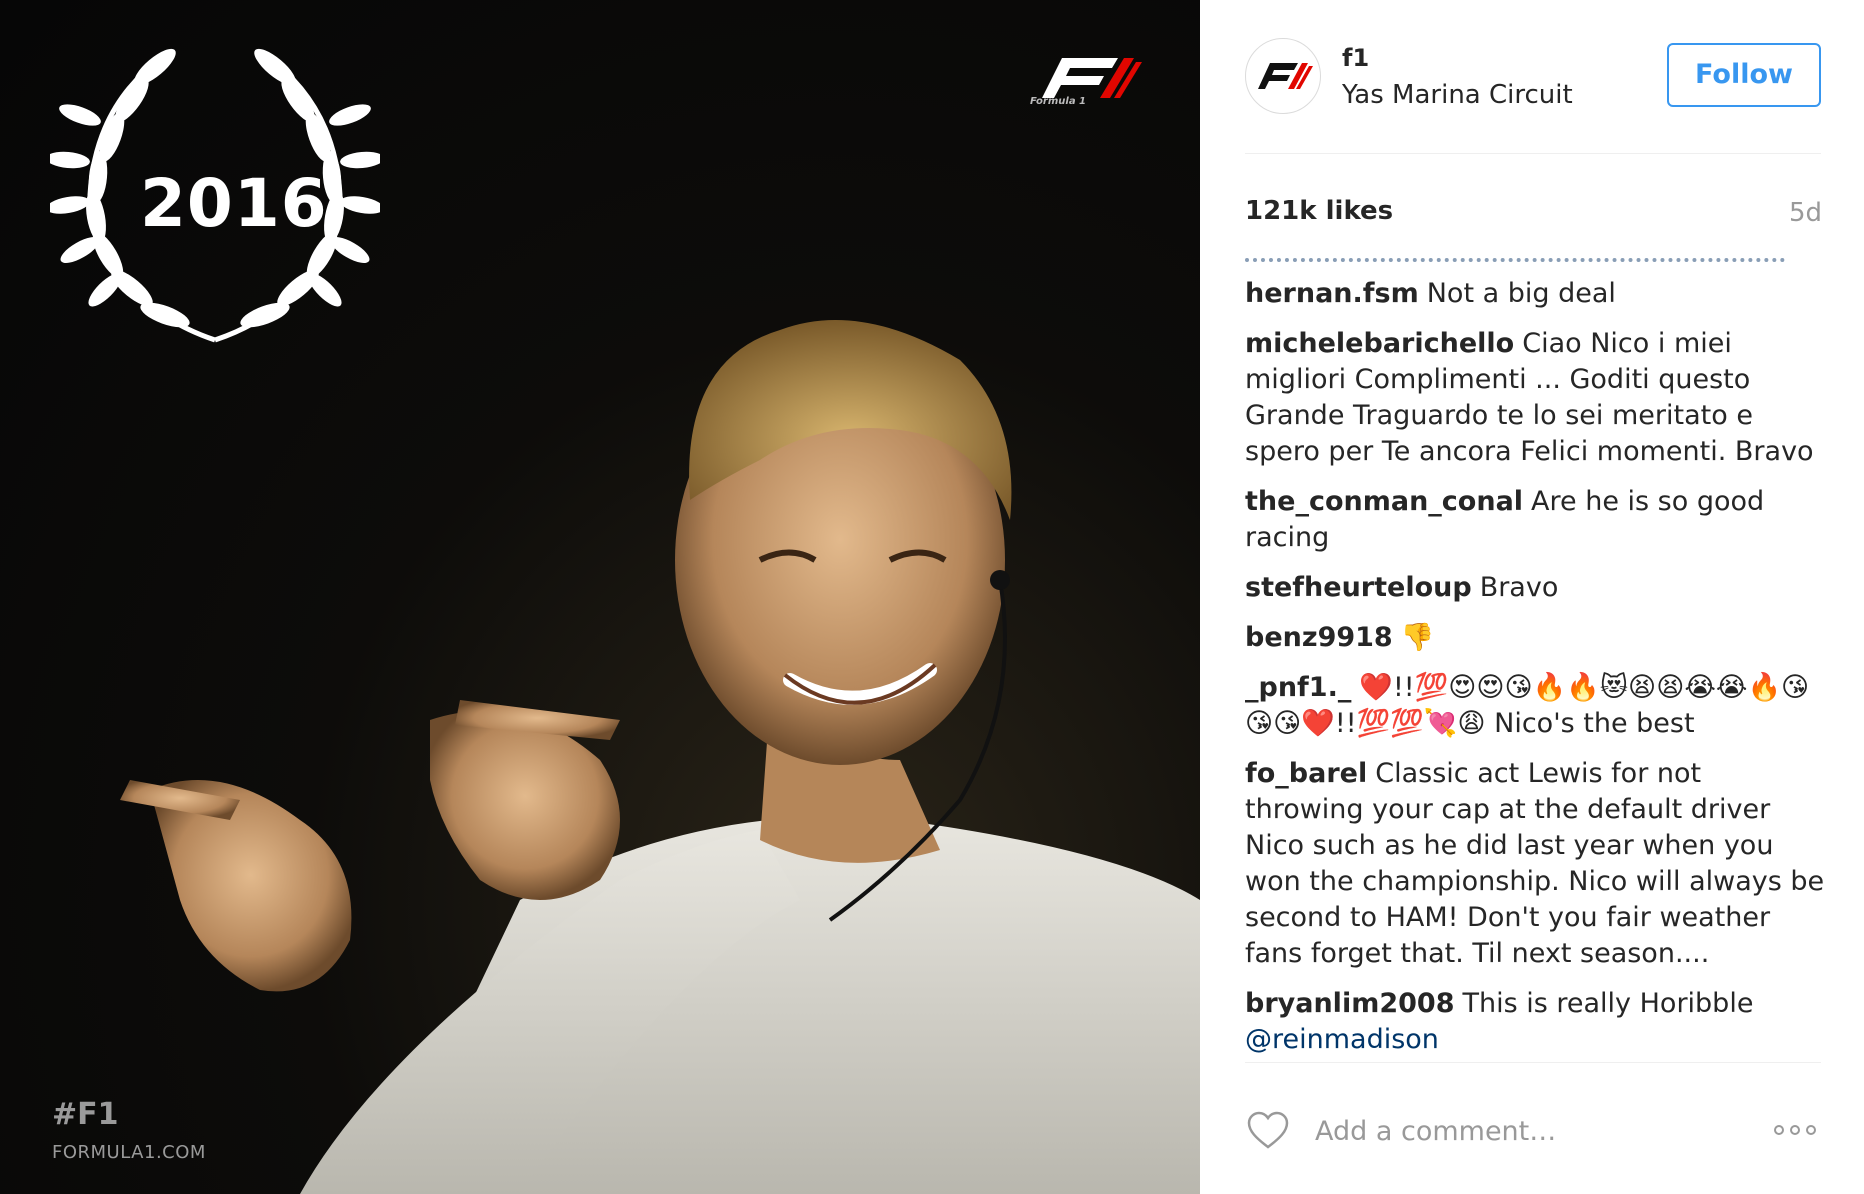 This screenshot has height=1194, width=1864. What do you see at coordinates (1417, 637) in the screenshot?
I see `comment-text: 👎` at bounding box center [1417, 637].